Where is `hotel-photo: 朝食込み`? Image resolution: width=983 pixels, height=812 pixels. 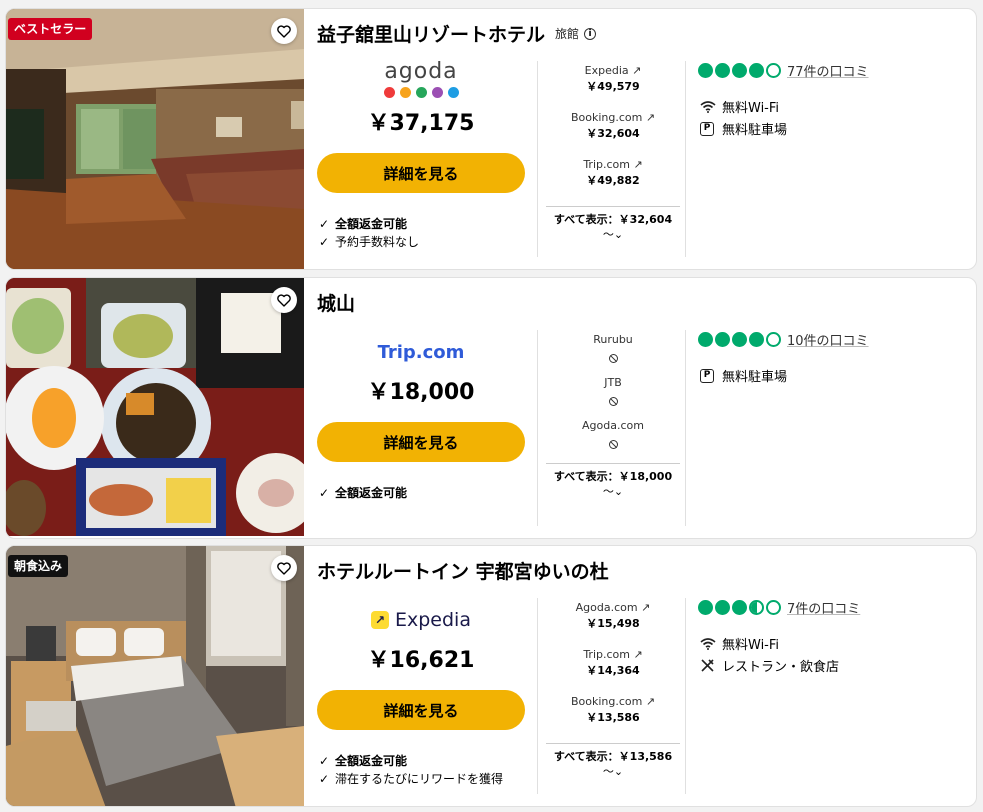 hotel-photo: 朝食込み is located at coordinates (155, 676).